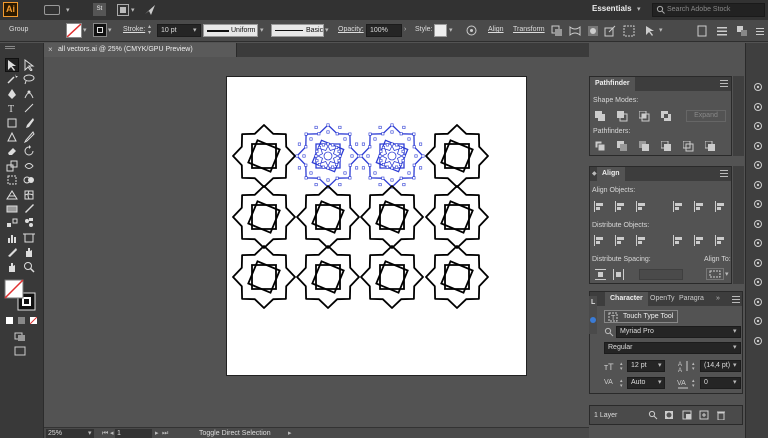 The width and height of the screenshot is (768, 438). What do you see at coordinates (496, 29) in the screenshot?
I see `align-link: Align` at bounding box center [496, 29].